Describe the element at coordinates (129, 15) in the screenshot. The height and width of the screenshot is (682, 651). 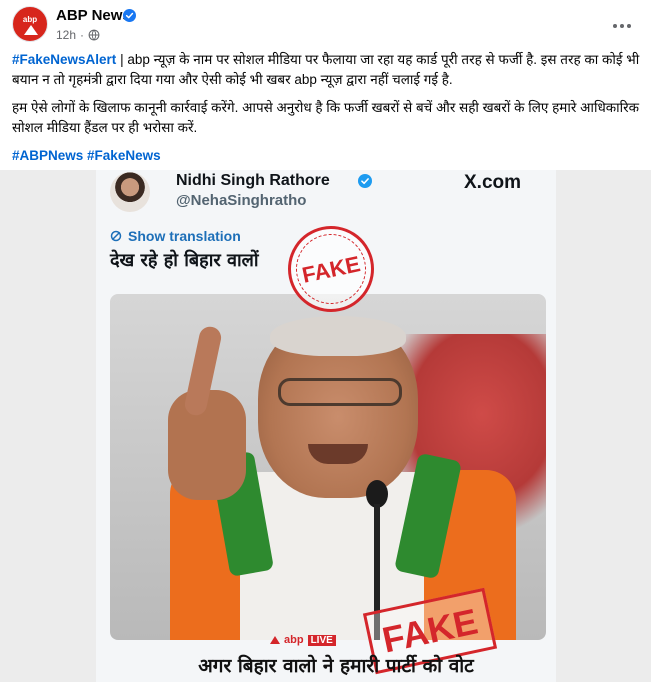
I see `verified-badge-icon` at that location.